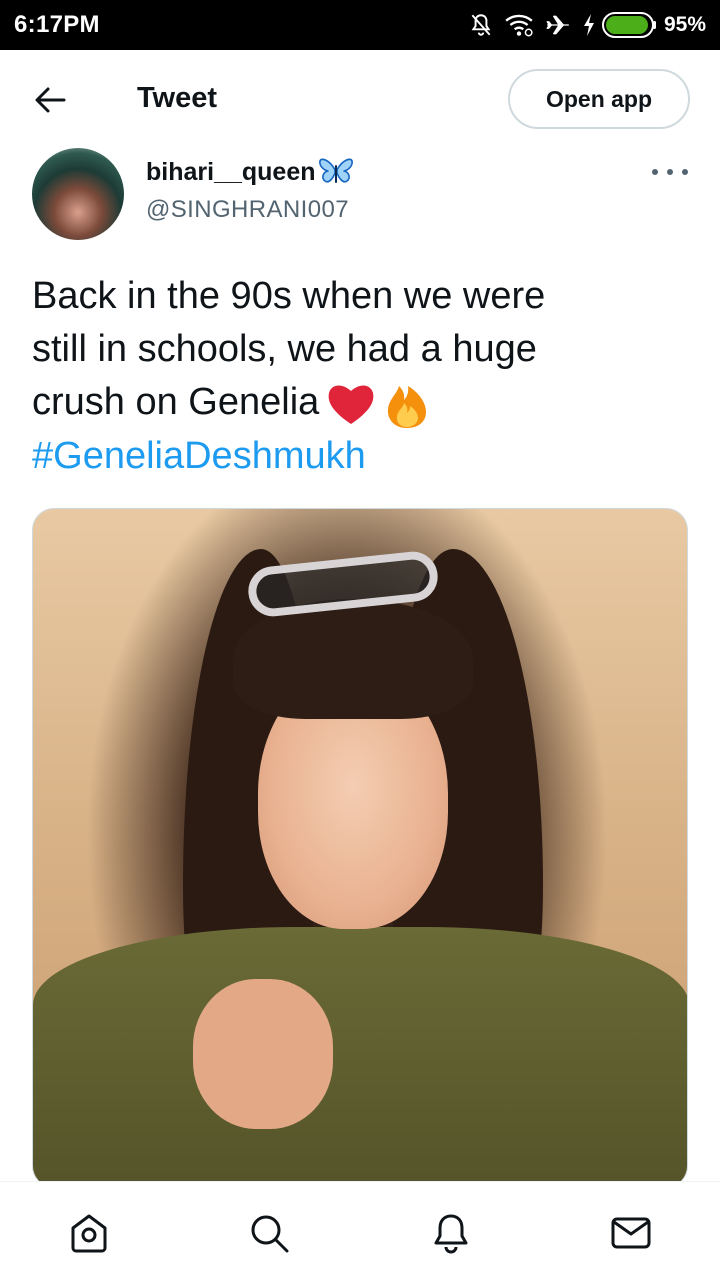  I want to click on back-arrow-icon, so click(50, 100).